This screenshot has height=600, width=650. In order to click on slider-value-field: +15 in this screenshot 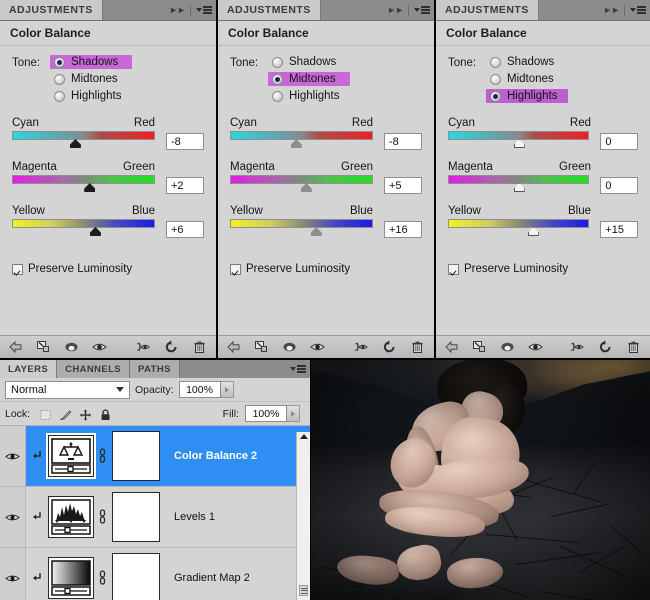, I will do `click(619, 229)`.